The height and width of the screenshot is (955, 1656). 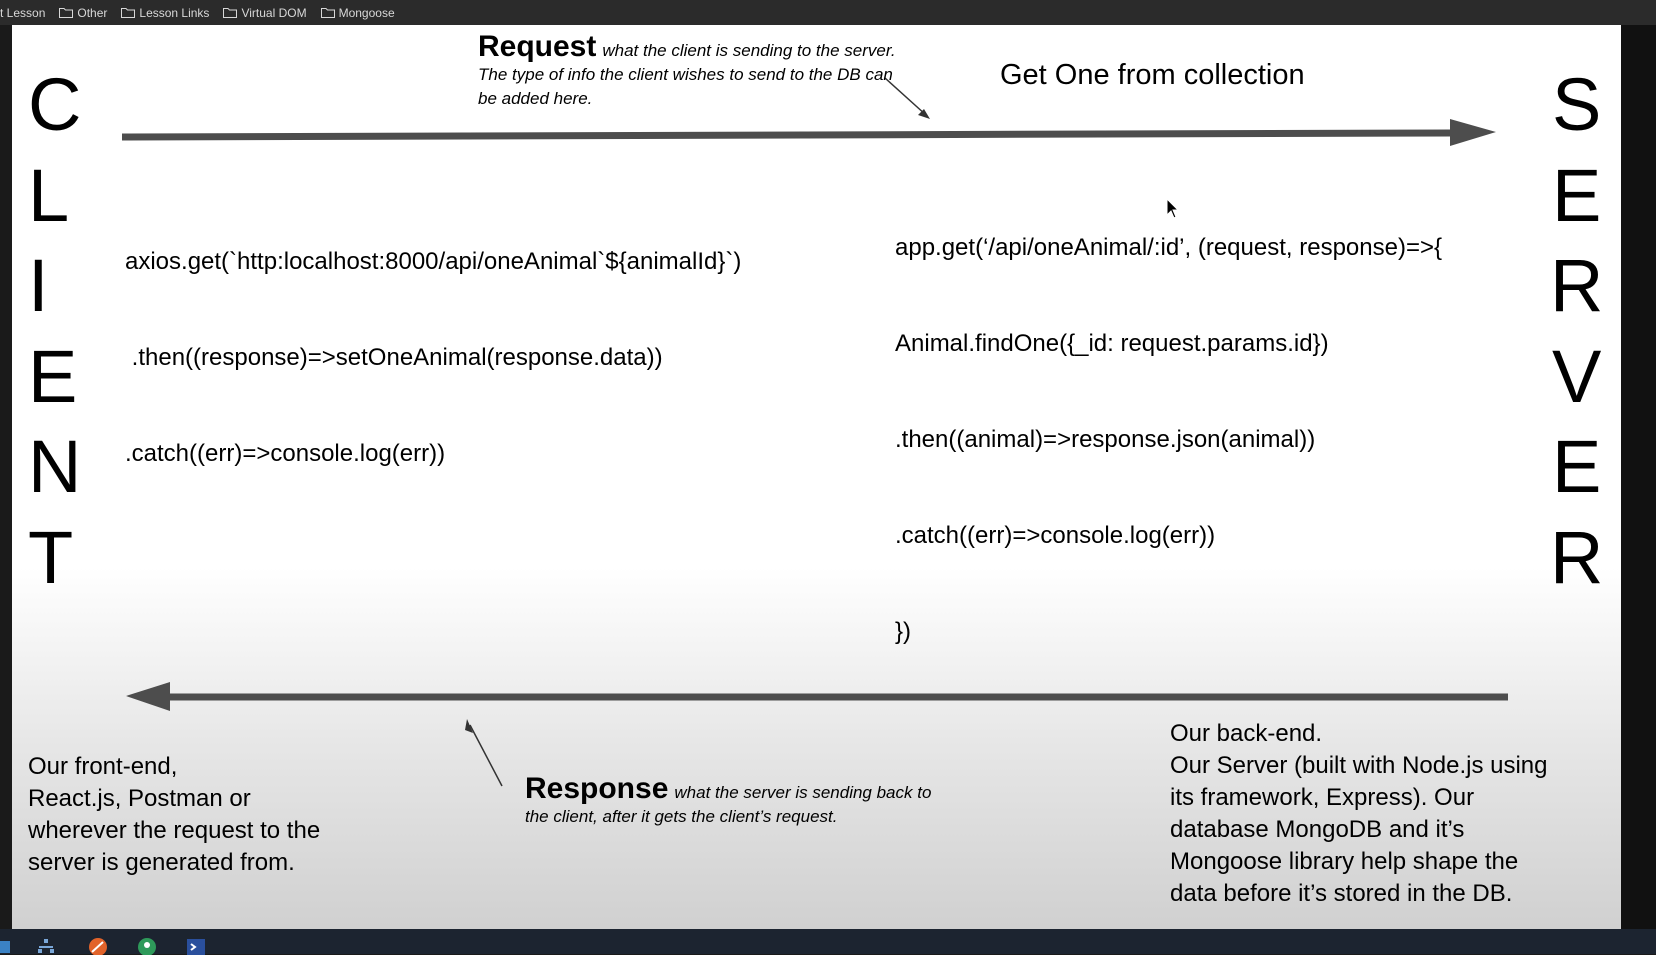 What do you see at coordinates (49, 195) in the screenshot?
I see `client-letter: L` at bounding box center [49, 195].